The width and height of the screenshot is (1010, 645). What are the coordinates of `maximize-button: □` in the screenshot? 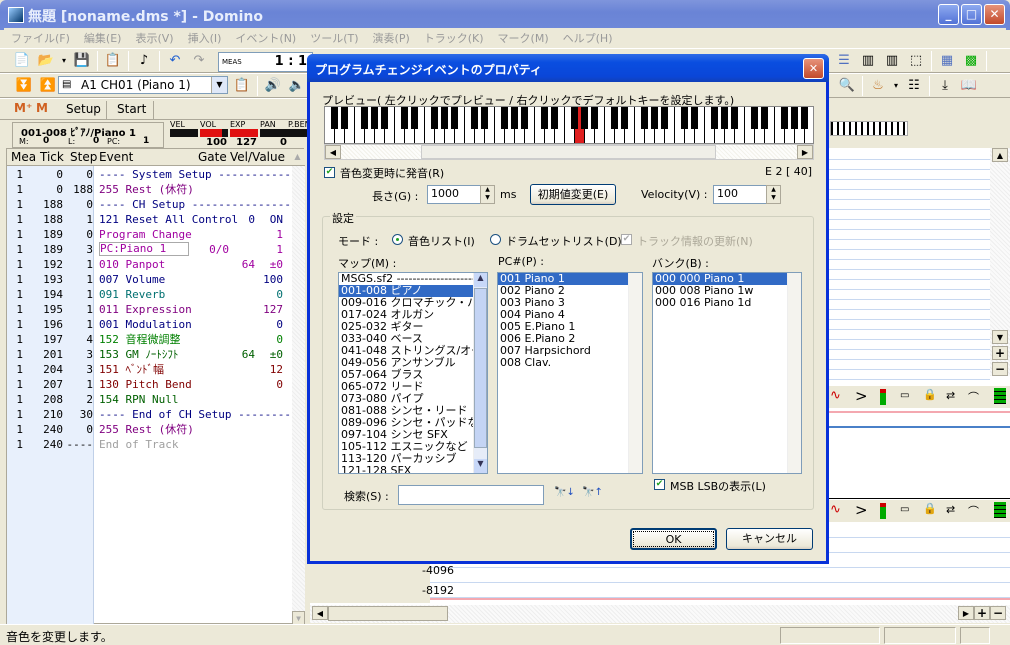 It's located at (971, 14).